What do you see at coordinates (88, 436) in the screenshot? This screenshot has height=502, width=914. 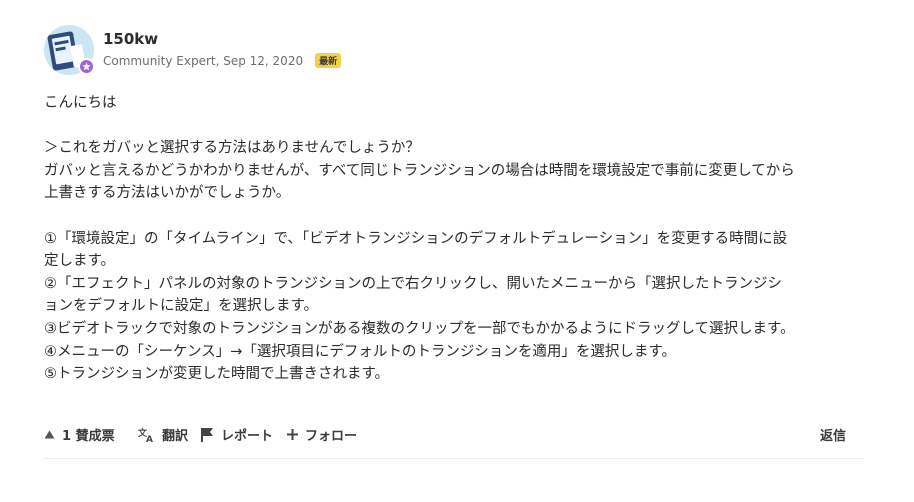 I see `upvote-label: 1 賛成票` at bounding box center [88, 436].